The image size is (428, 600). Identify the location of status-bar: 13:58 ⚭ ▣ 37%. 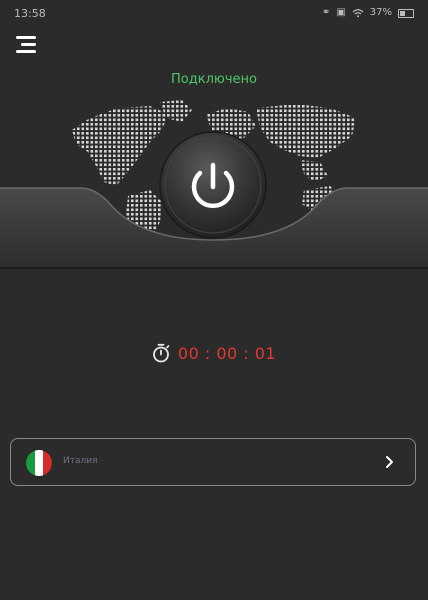
(214, 13).